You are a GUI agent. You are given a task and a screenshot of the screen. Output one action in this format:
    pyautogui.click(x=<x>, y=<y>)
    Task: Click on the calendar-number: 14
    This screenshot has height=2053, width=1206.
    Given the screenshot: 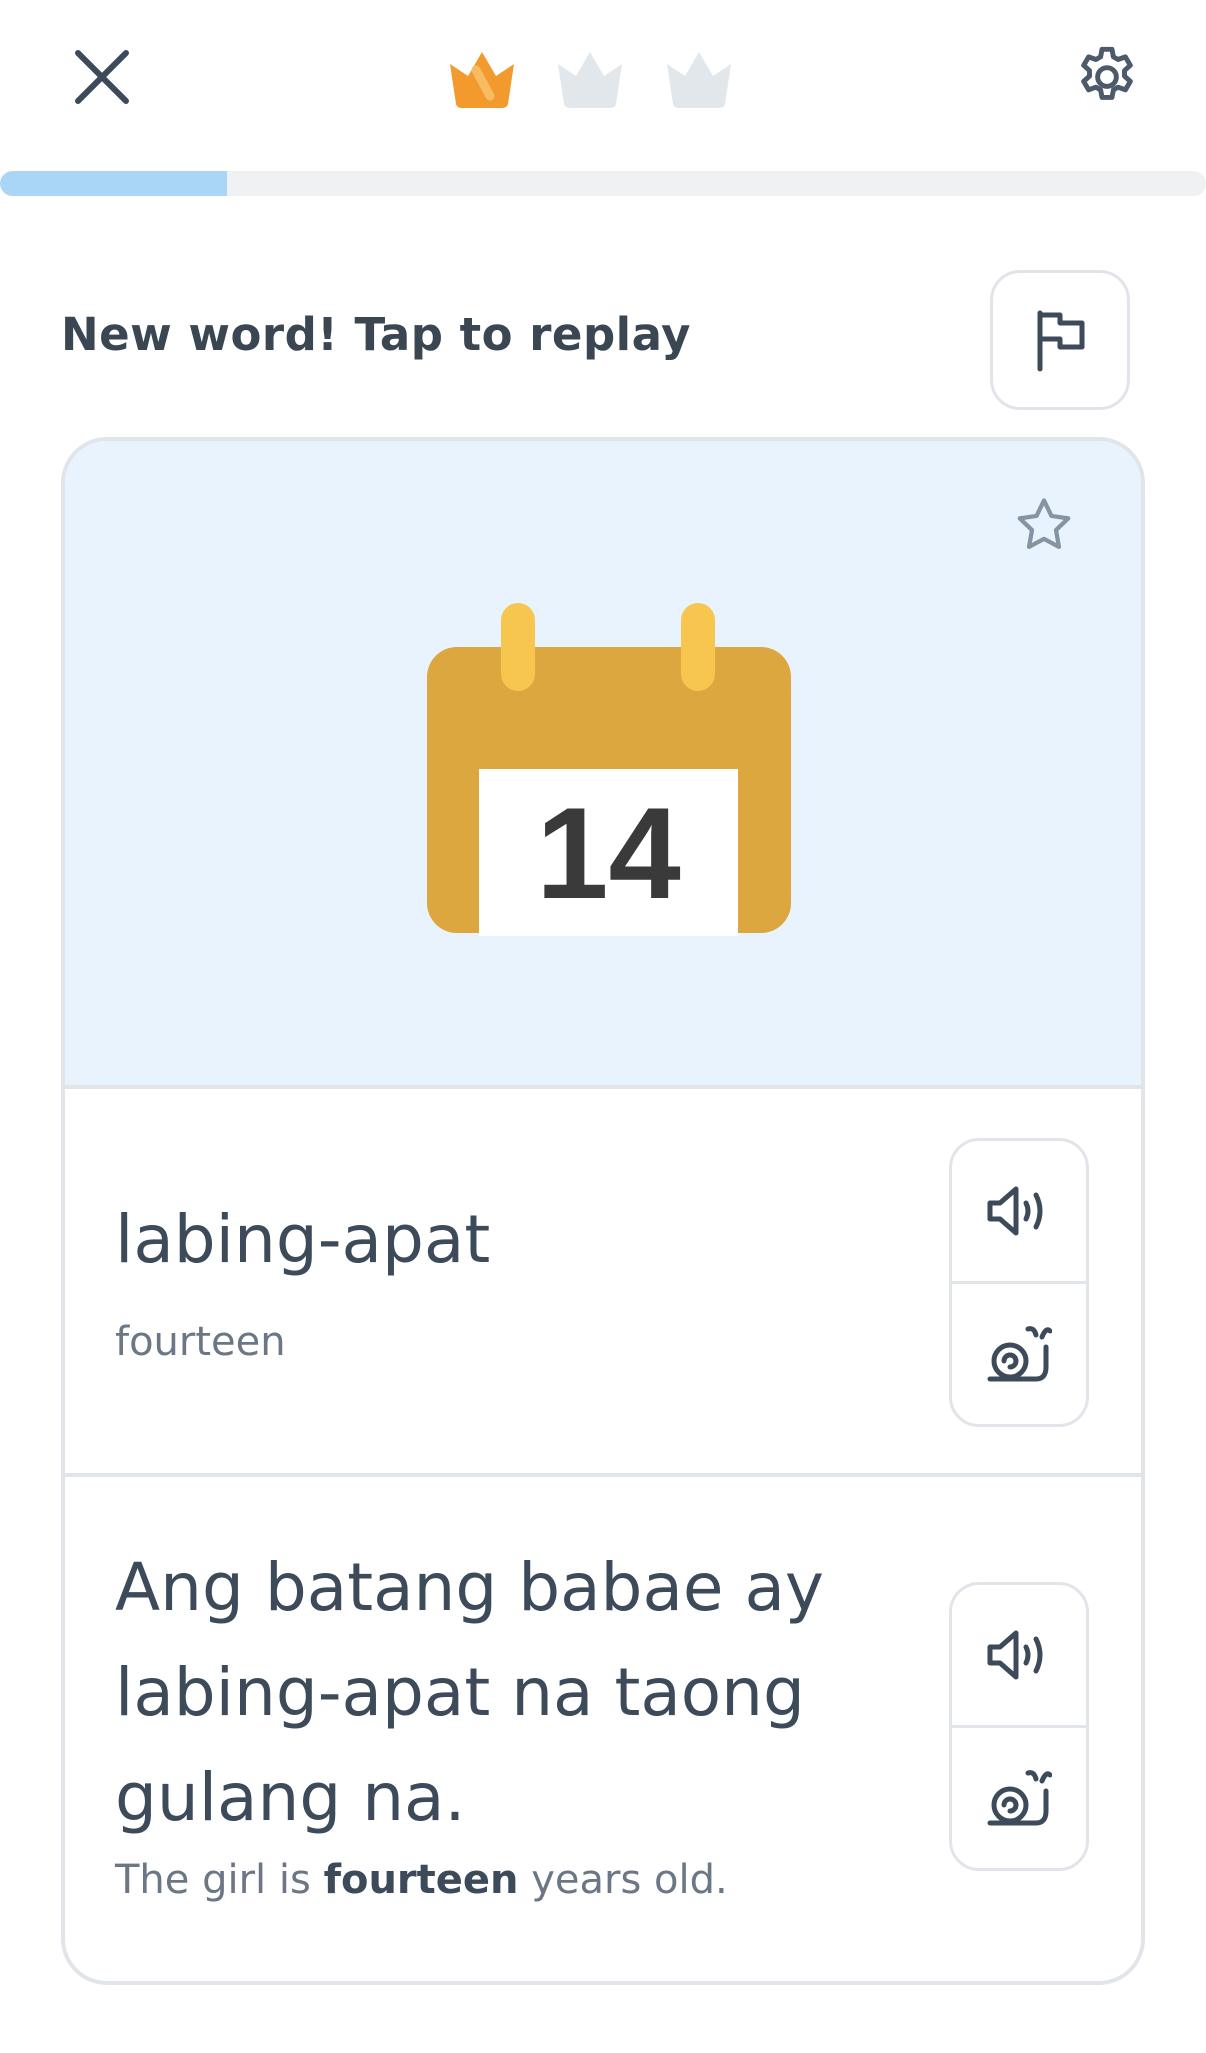 What is the action you would take?
    pyautogui.click(x=608, y=852)
    